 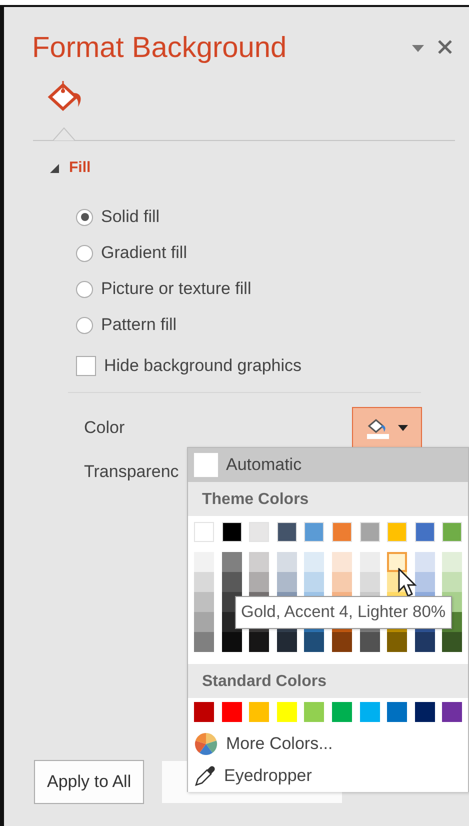 I want to click on radio-label: Solid fill, so click(x=130, y=217).